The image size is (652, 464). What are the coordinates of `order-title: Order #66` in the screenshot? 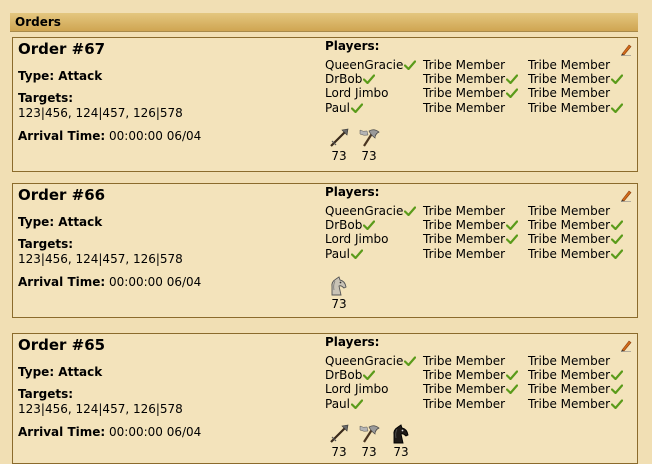 It's located at (62, 195).